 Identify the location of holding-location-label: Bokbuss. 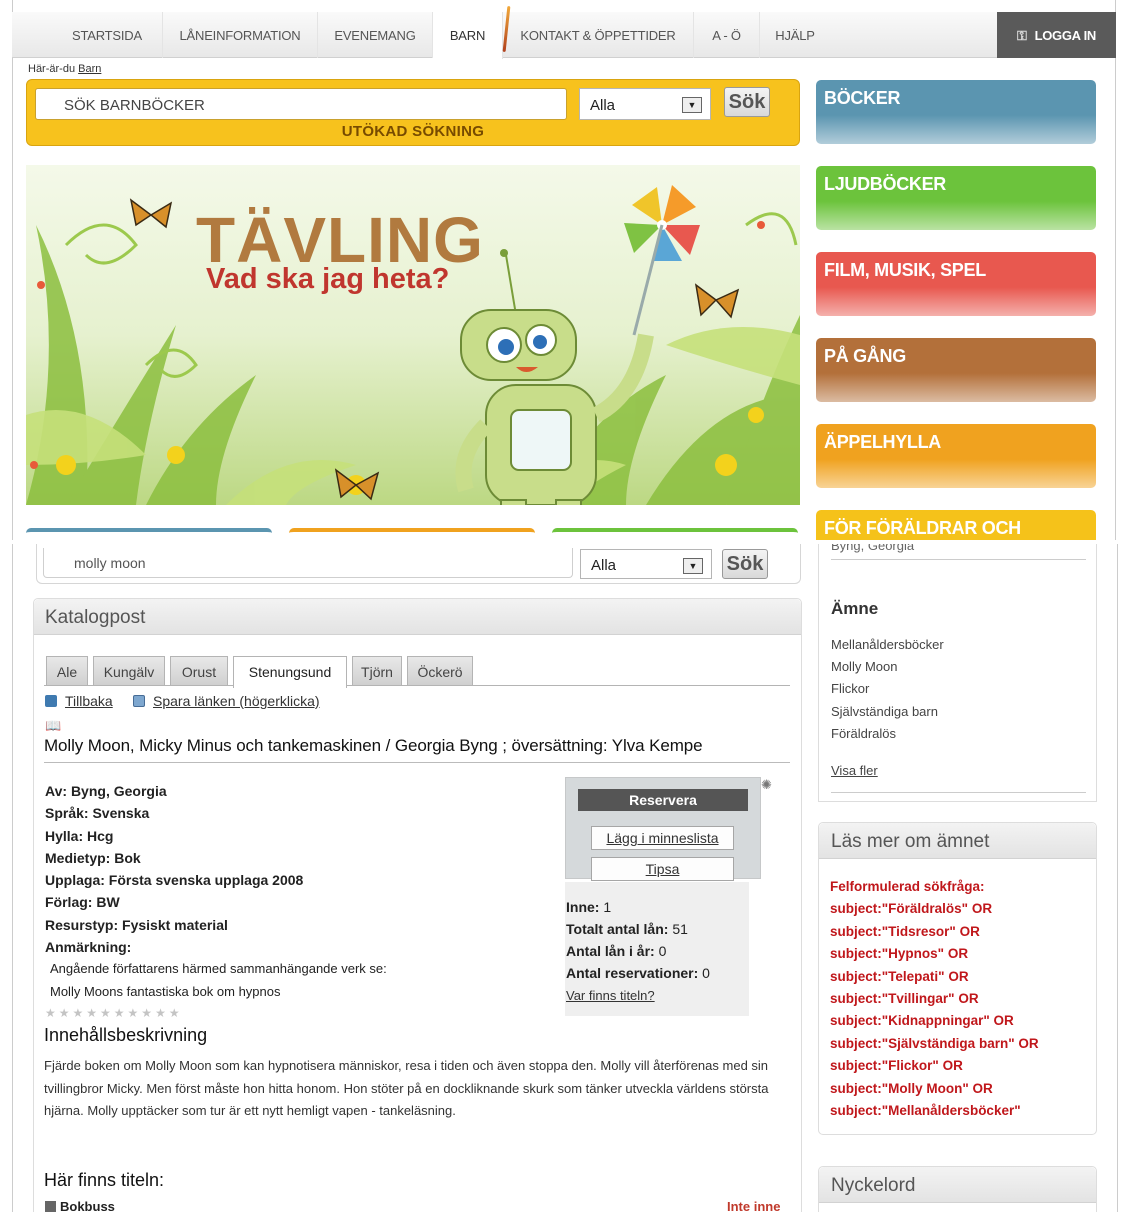
(87, 1205).